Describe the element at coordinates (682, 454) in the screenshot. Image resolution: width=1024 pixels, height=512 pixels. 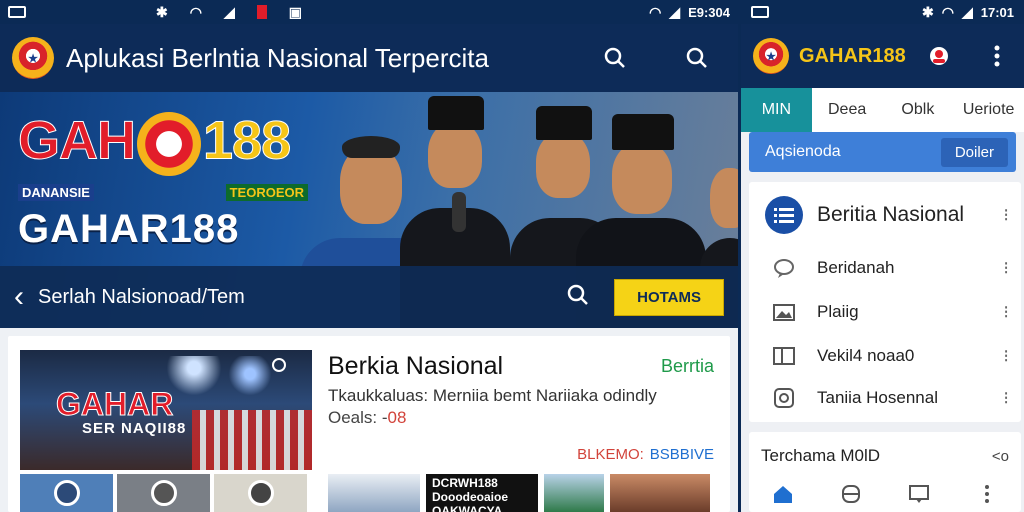
I see `tag-blue: BSBBIVE` at that location.